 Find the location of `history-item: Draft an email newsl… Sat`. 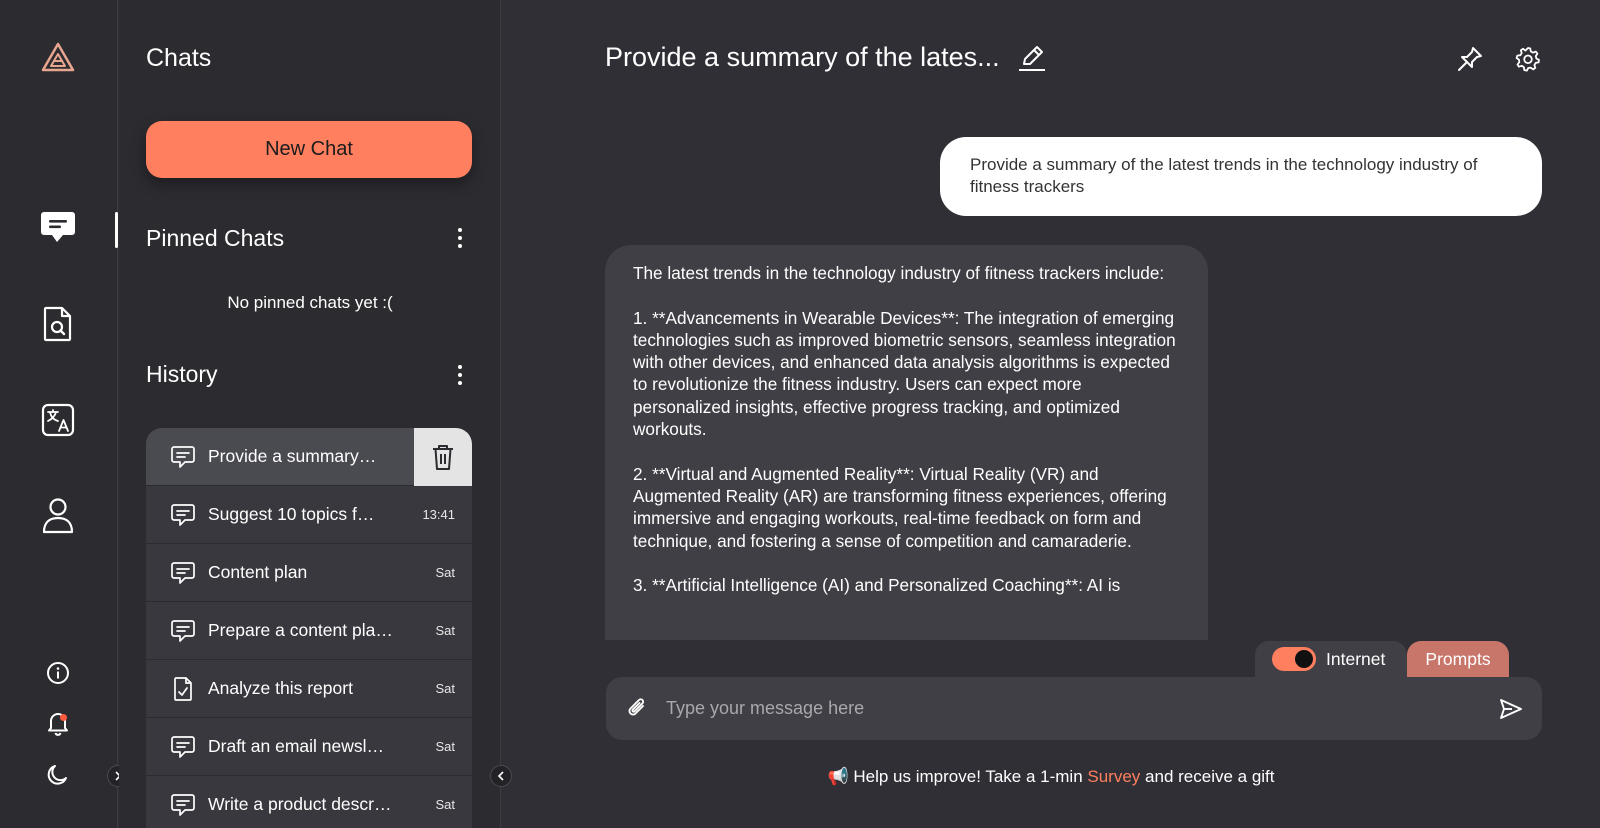

history-item: Draft an email newsl… Sat is located at coordinates (309, 747).